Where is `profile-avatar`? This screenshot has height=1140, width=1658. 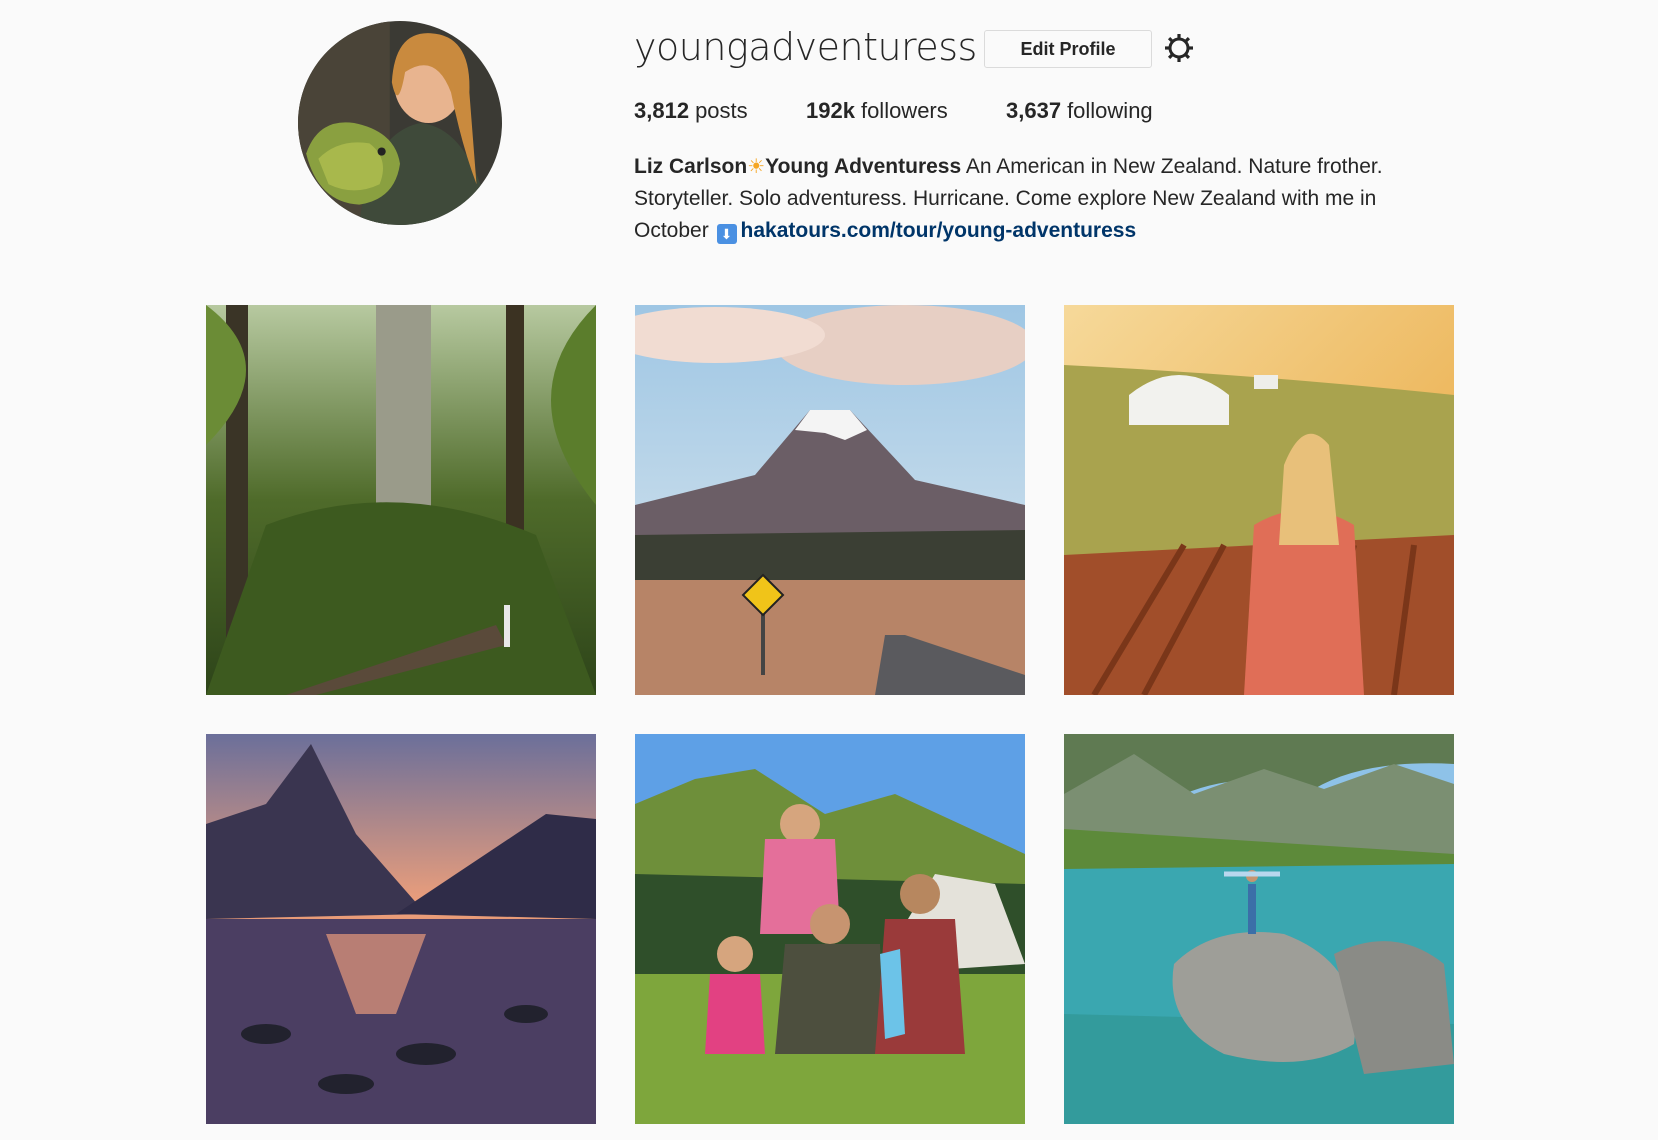 profile-avatar is located at coordinates (400, 123).